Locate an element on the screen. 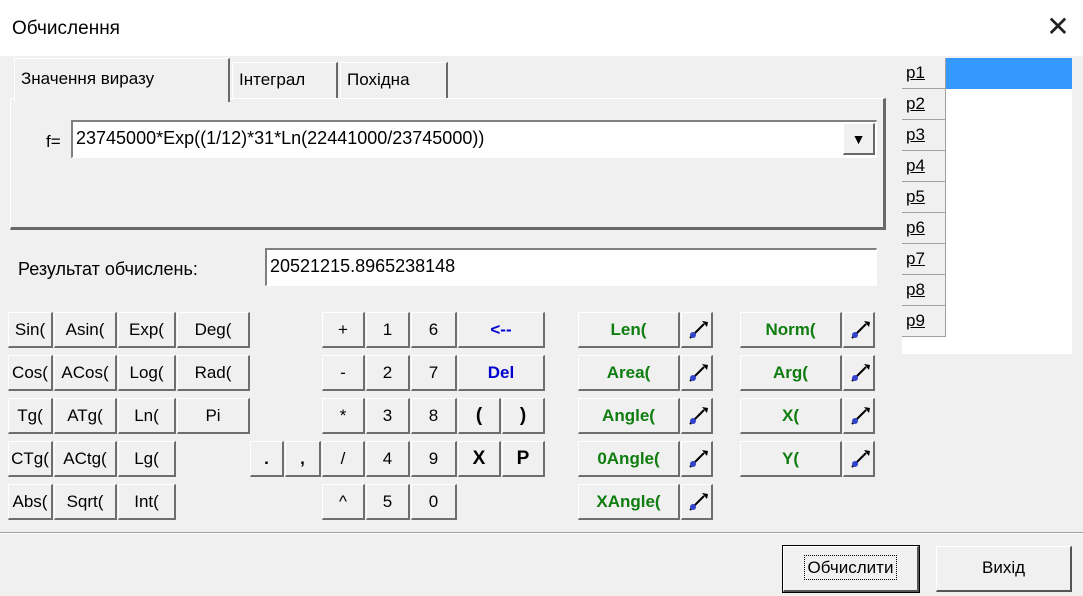  arg-button: Arg( is located at coordinates (791, 373).